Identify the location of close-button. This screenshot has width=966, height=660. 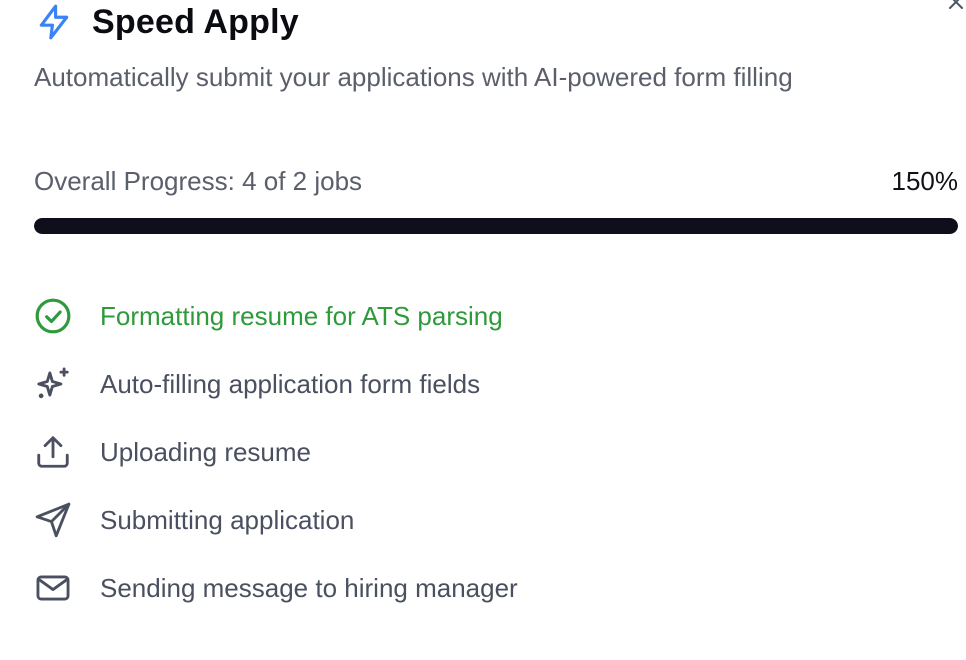
(955, 8).